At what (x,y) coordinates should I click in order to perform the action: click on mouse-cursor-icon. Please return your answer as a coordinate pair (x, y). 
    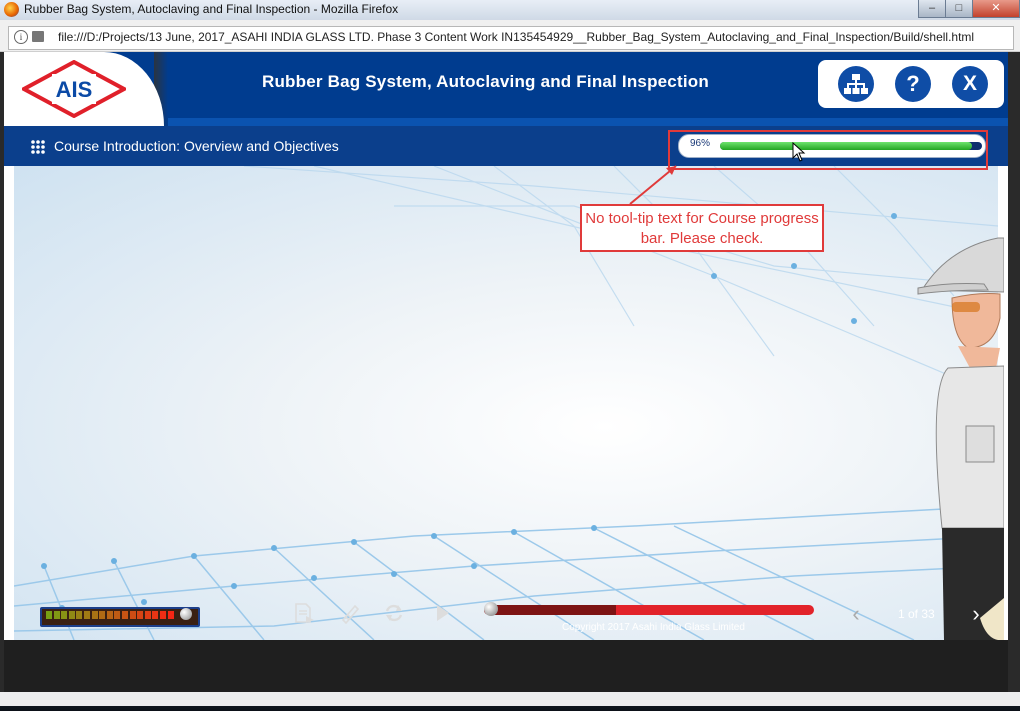
    Looking at the image, I should click on (799, 152).